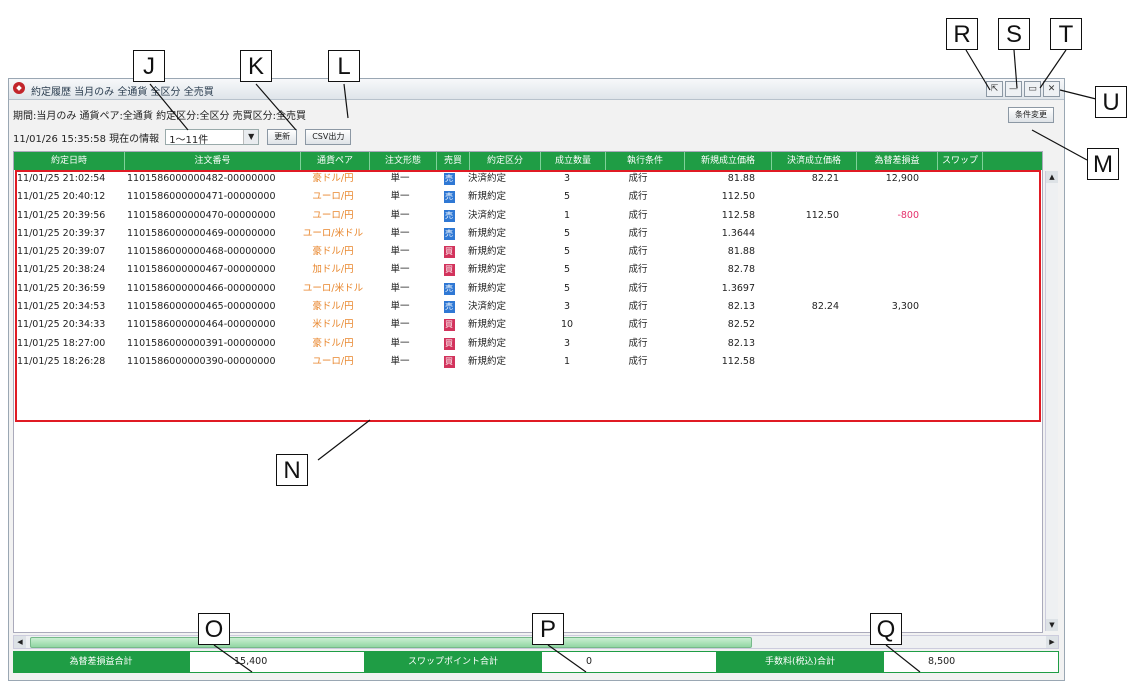 Image resolution: width=1135 pixels, height=683 pixels. I want to click on leader-o, so click(233, 658).